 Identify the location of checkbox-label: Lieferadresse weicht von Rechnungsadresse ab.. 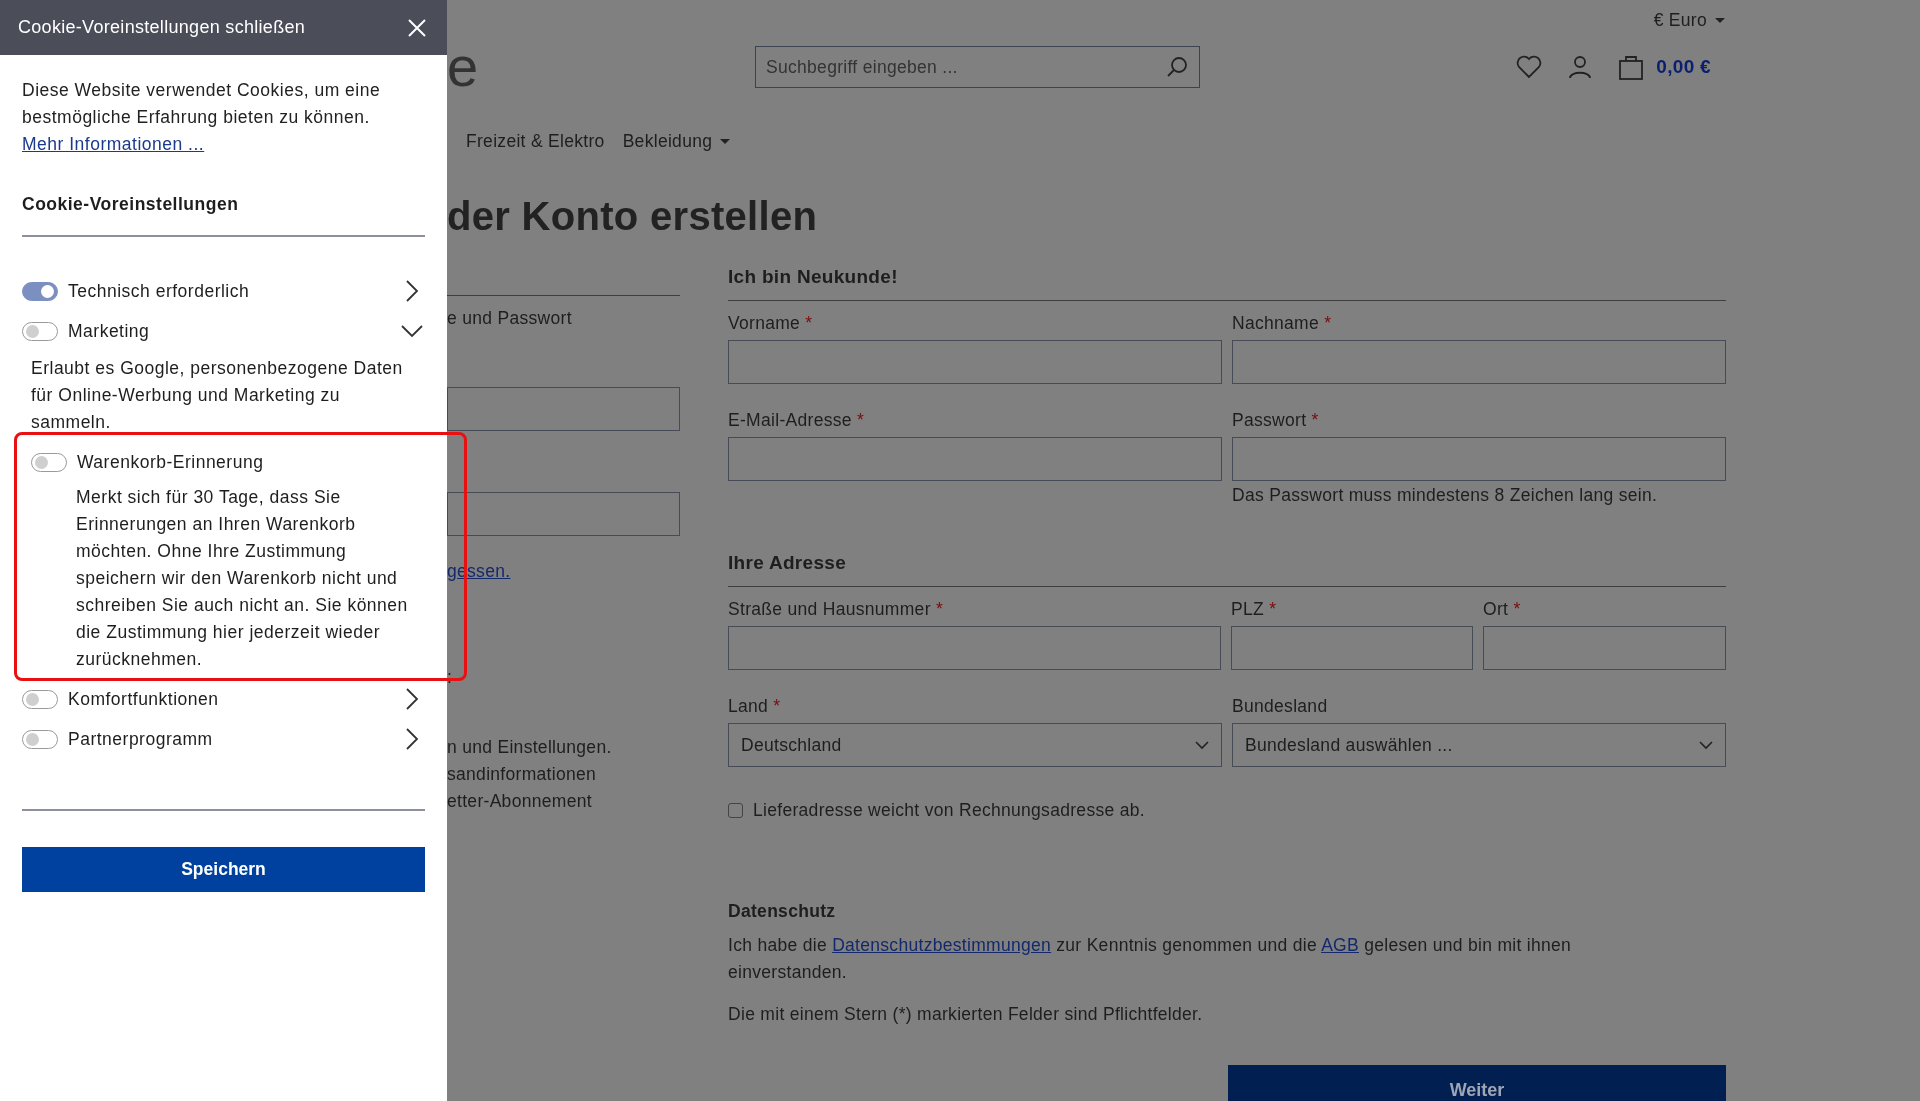
(949, 810).